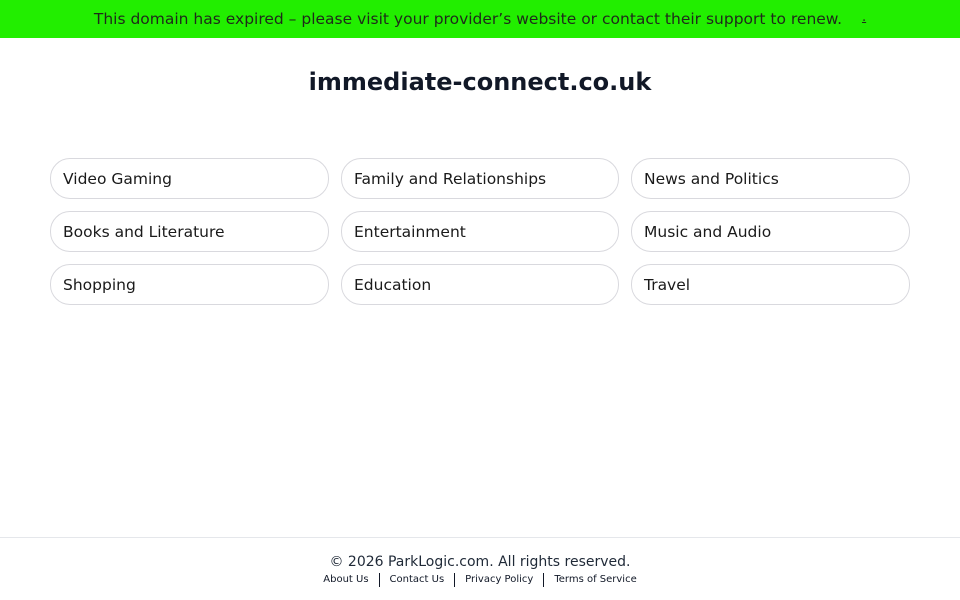  I want to click on category-news-and-politics: News and Politics, so click(770, 178).